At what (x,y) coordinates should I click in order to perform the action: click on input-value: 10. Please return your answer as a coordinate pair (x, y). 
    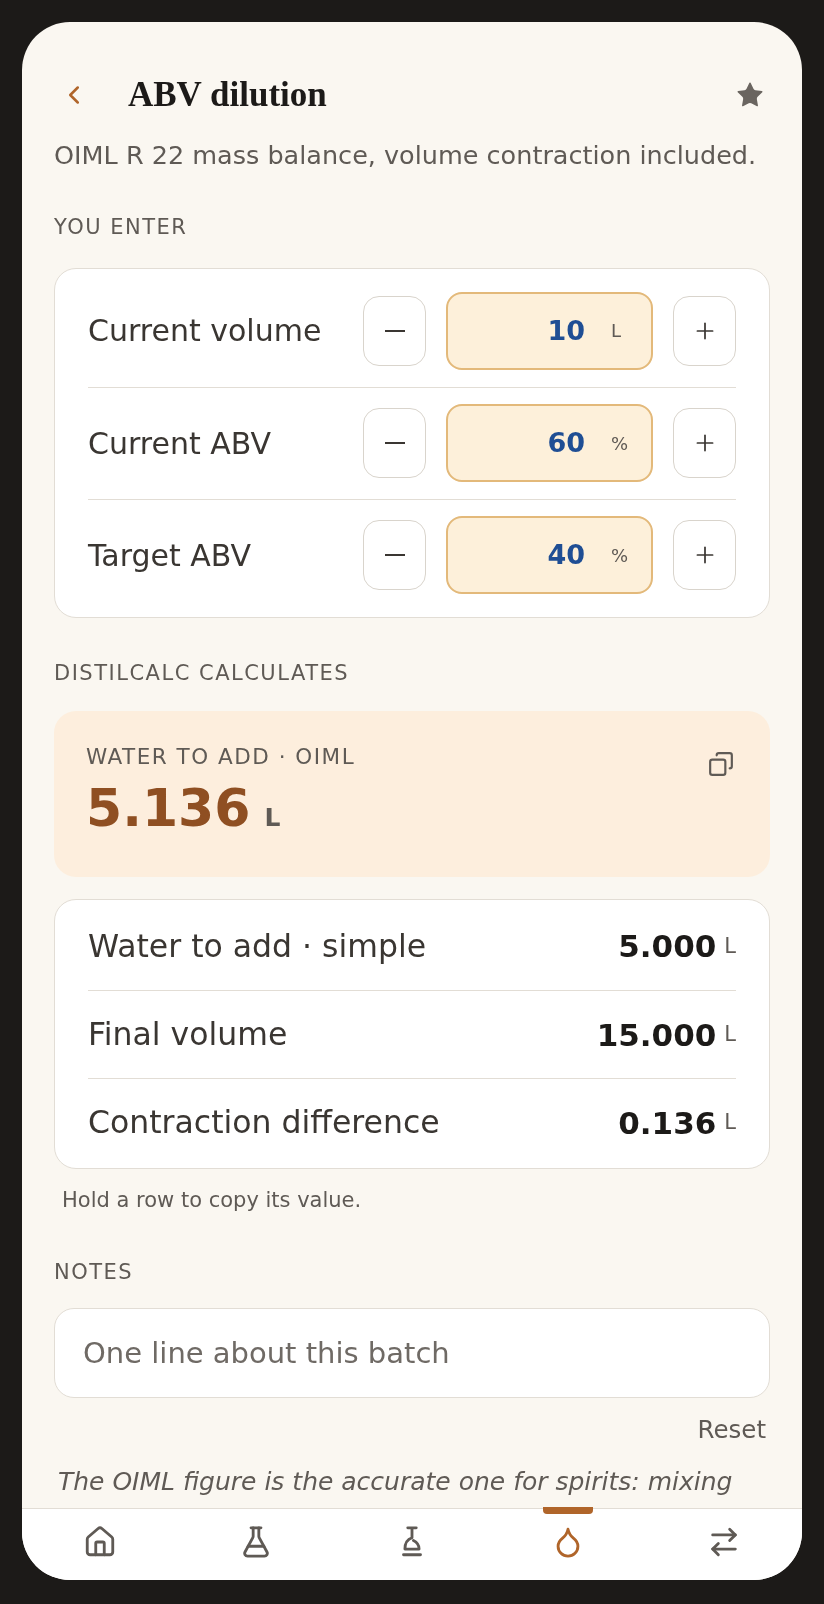
    Looking at the image, I should click on (566, 330).